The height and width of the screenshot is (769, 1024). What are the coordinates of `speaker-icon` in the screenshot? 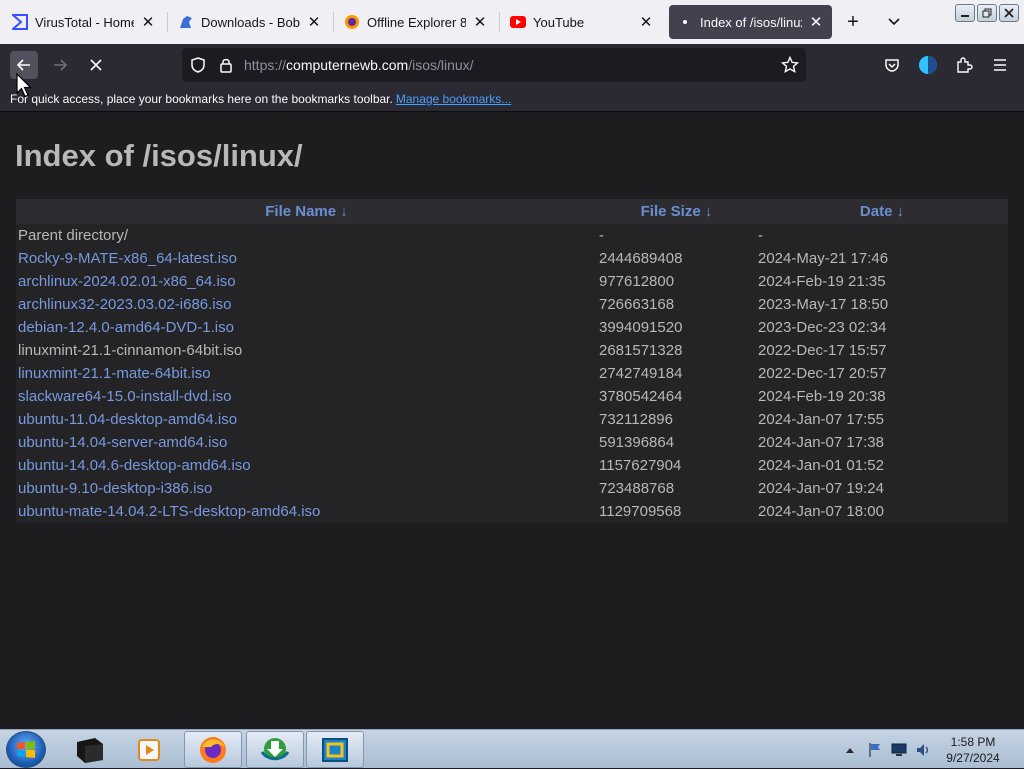 It's located at (923, 749).